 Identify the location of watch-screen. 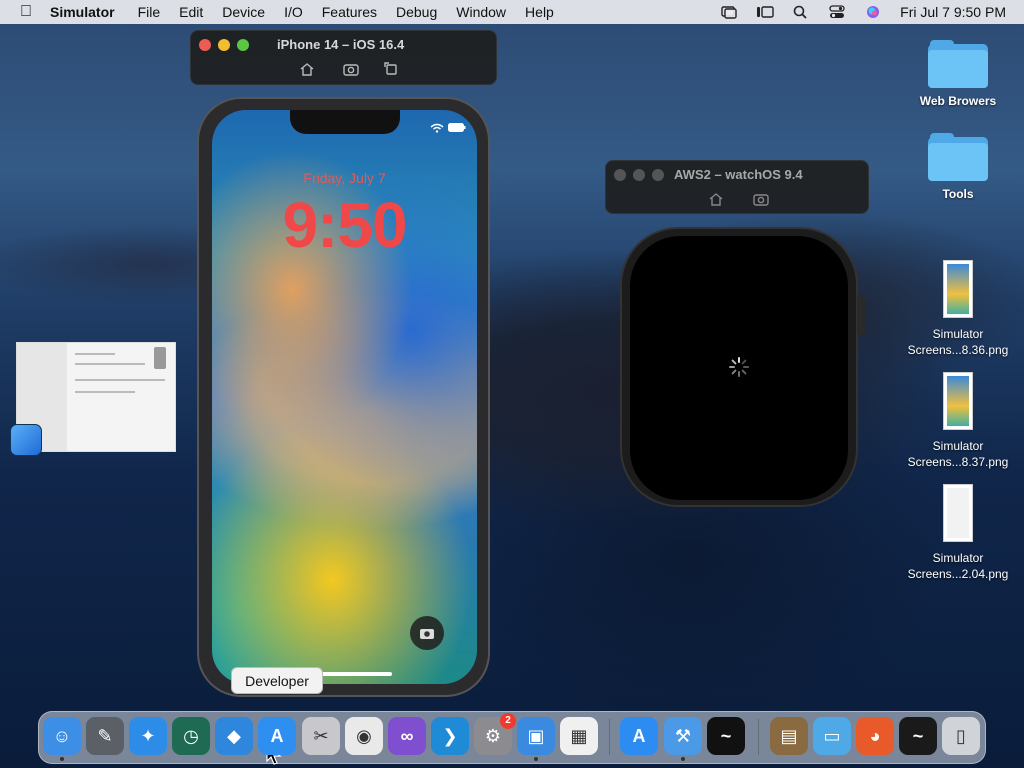
(739, 368).